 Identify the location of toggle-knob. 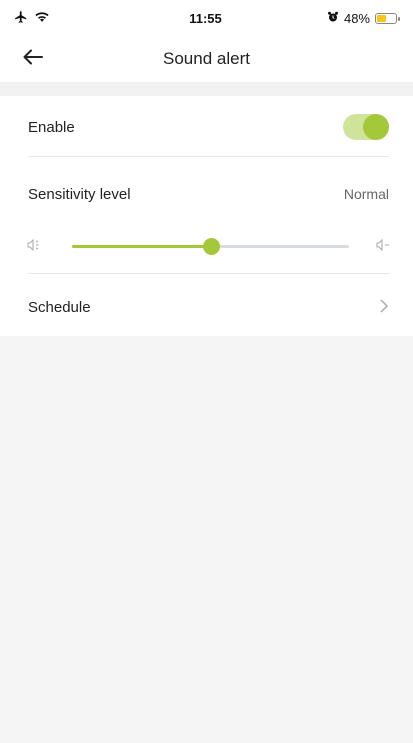
(376, 127).